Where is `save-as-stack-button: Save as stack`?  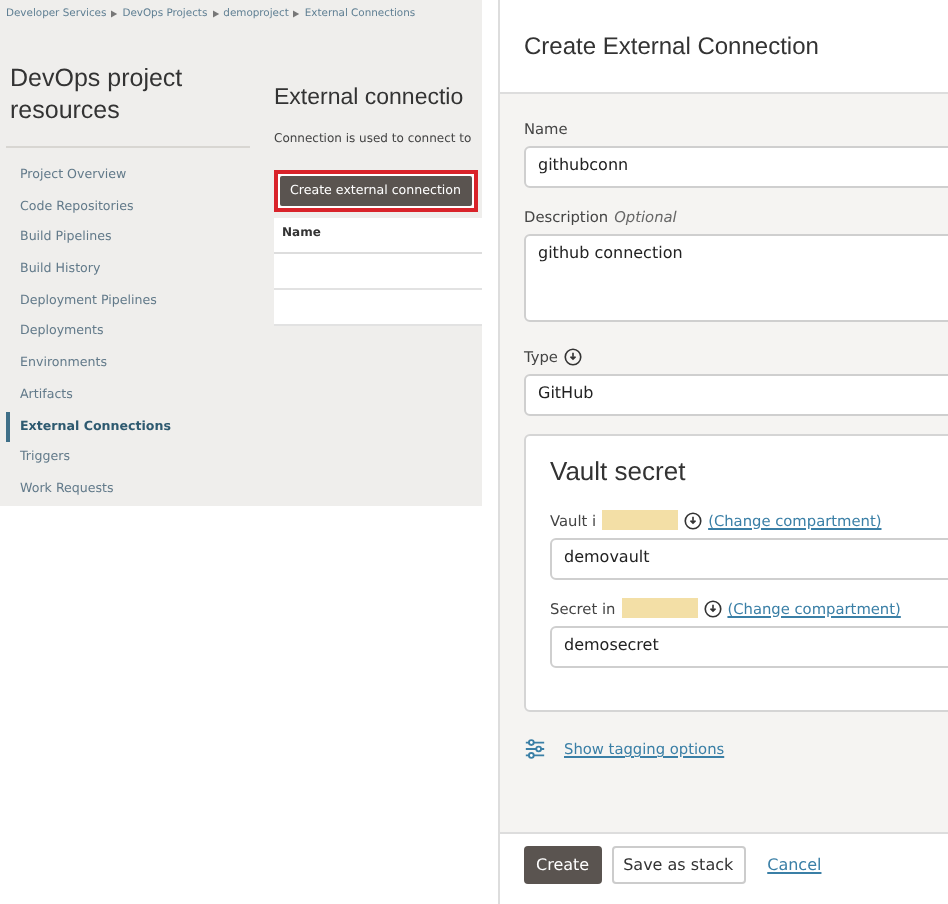 save-as-stack-button: Save as stack is located at coordinates (678, 865).